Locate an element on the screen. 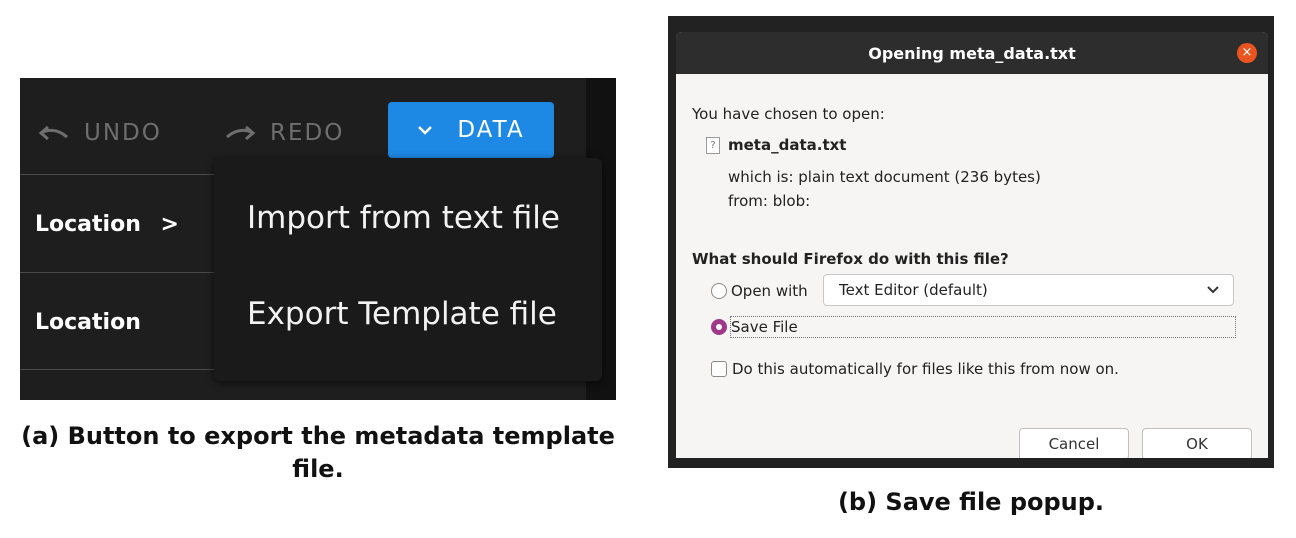  redo-button: REDO is located at coordinates (284, 133).